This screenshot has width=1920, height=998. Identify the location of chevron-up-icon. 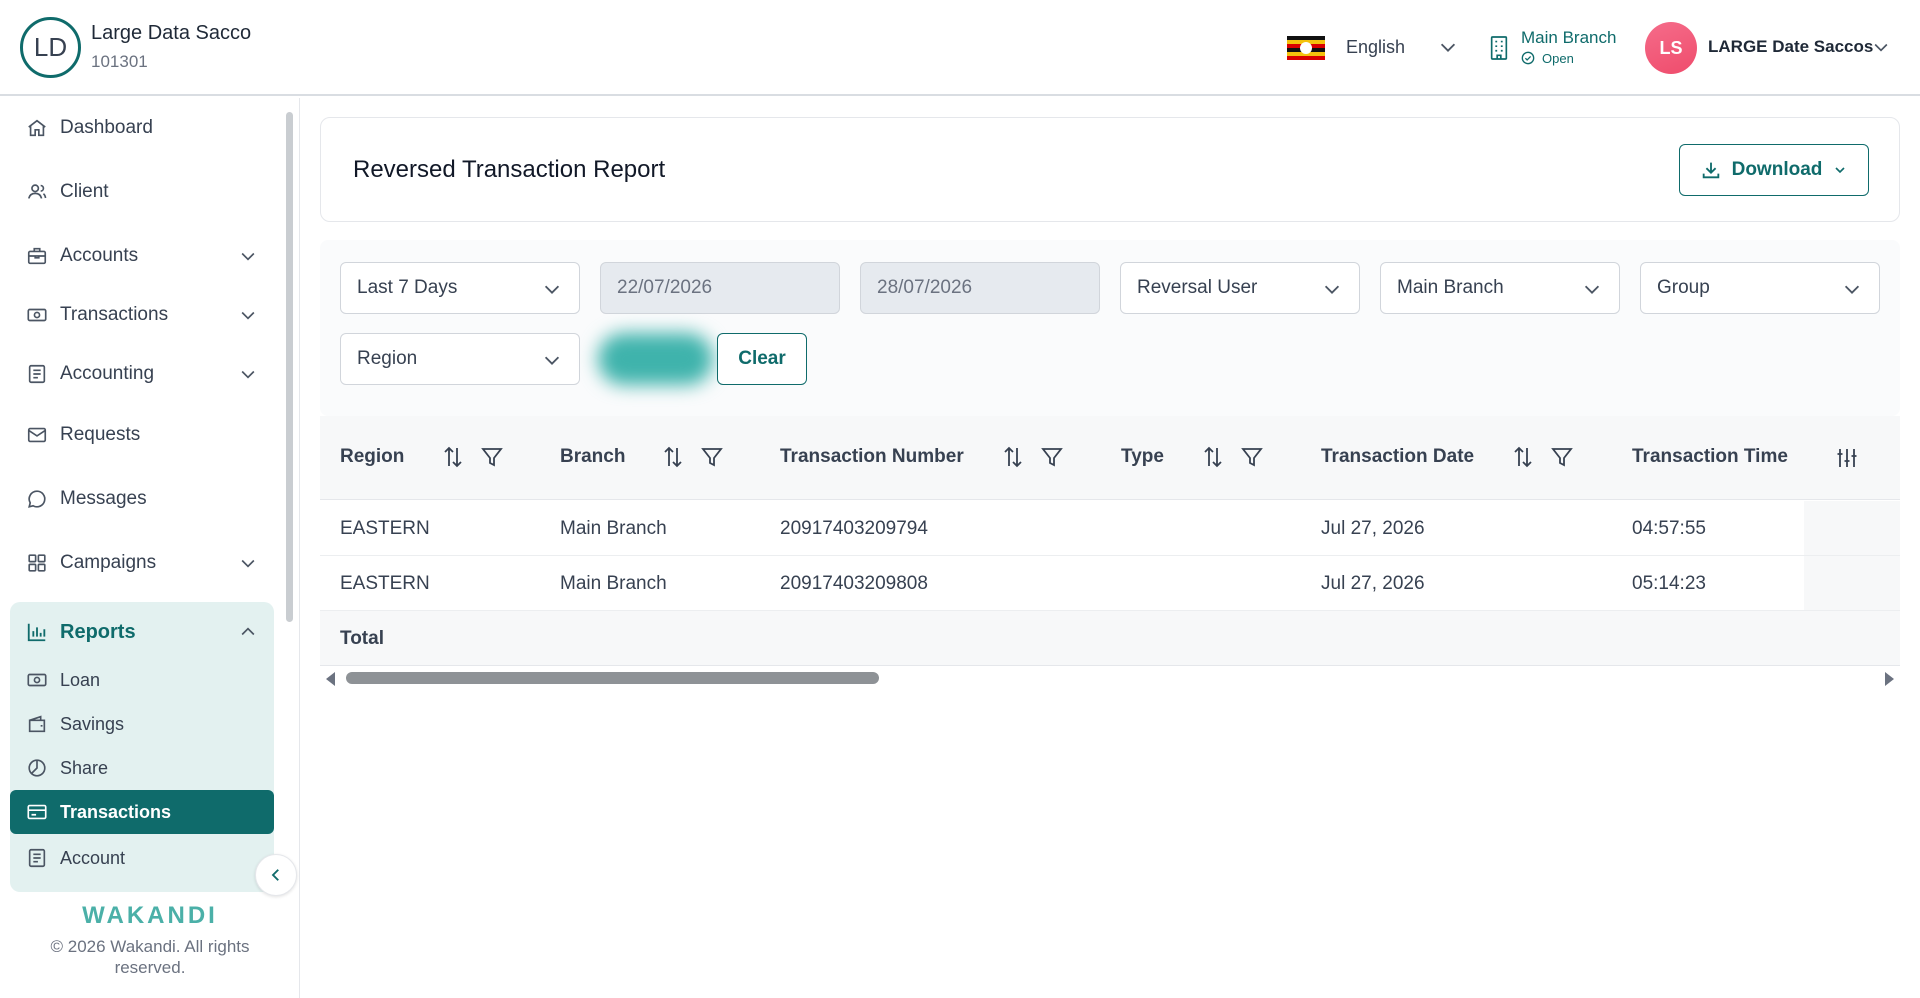
(248, 632).